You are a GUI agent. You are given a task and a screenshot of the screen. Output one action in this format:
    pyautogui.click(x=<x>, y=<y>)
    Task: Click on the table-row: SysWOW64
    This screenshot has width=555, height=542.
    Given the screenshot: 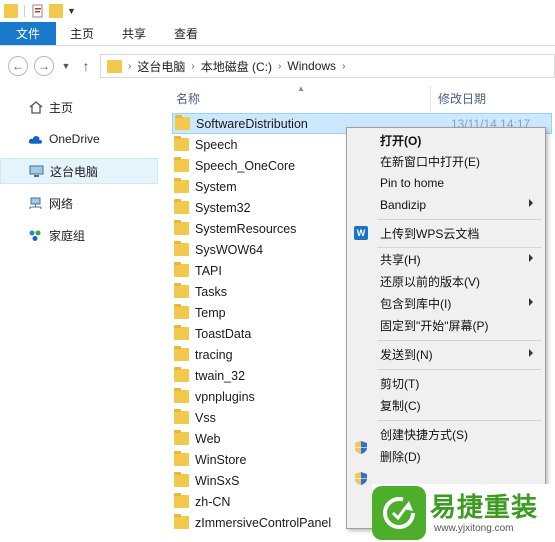 What is the action you would take?
    pyautogui.click(x=218, y=249)
    